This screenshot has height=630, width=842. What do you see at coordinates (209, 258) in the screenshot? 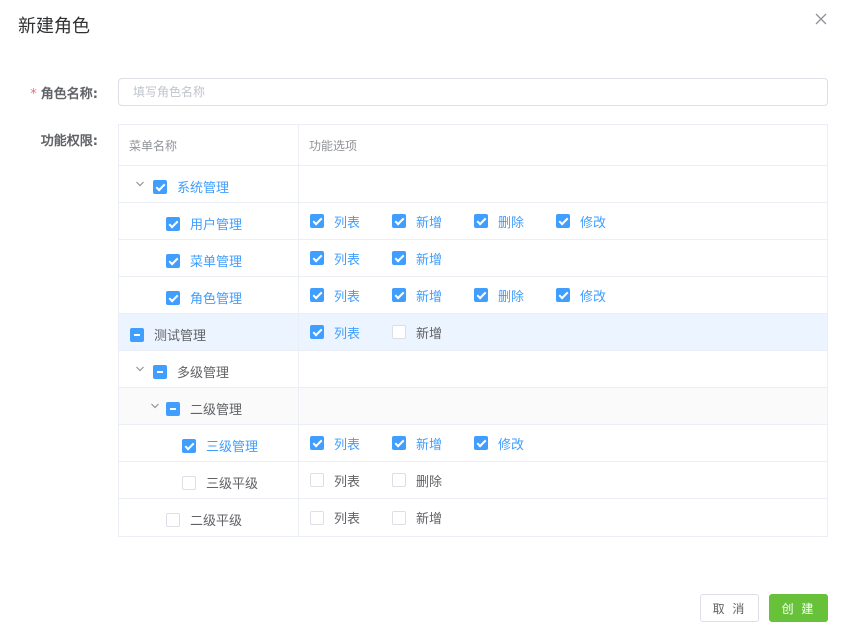
I see `menu-cell: 菜单管理` at bounding box center [209, 258].